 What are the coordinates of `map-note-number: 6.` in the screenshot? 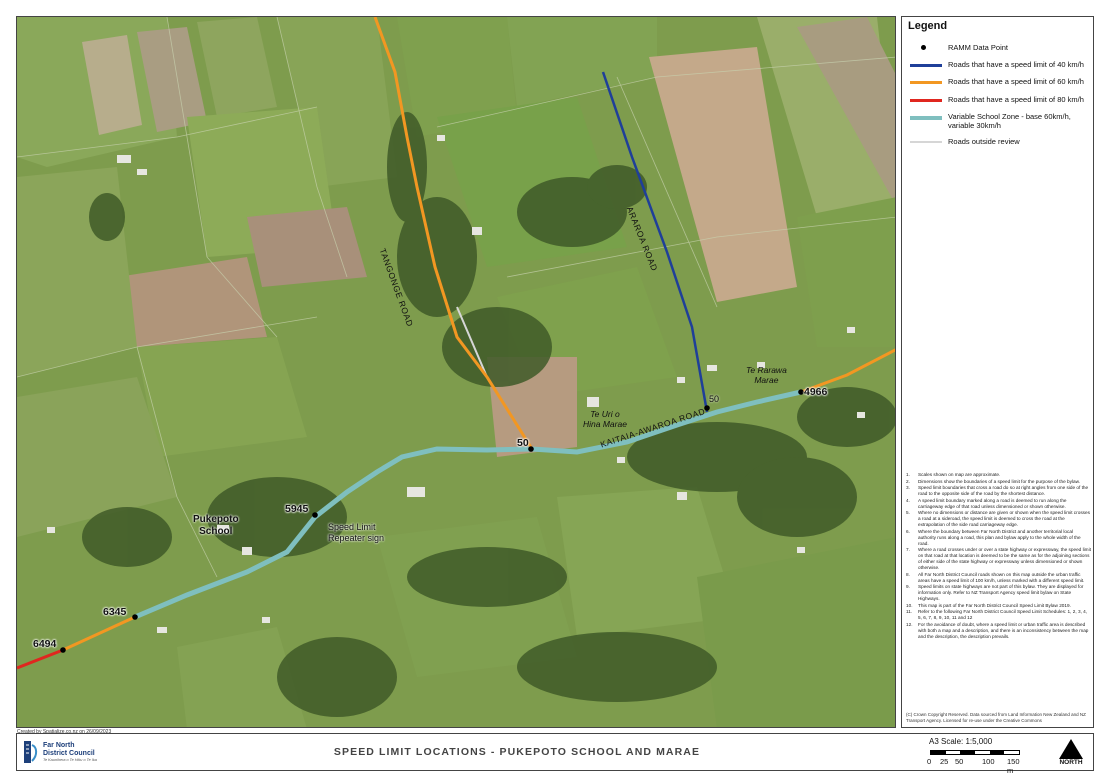 It's located at (908, 531).